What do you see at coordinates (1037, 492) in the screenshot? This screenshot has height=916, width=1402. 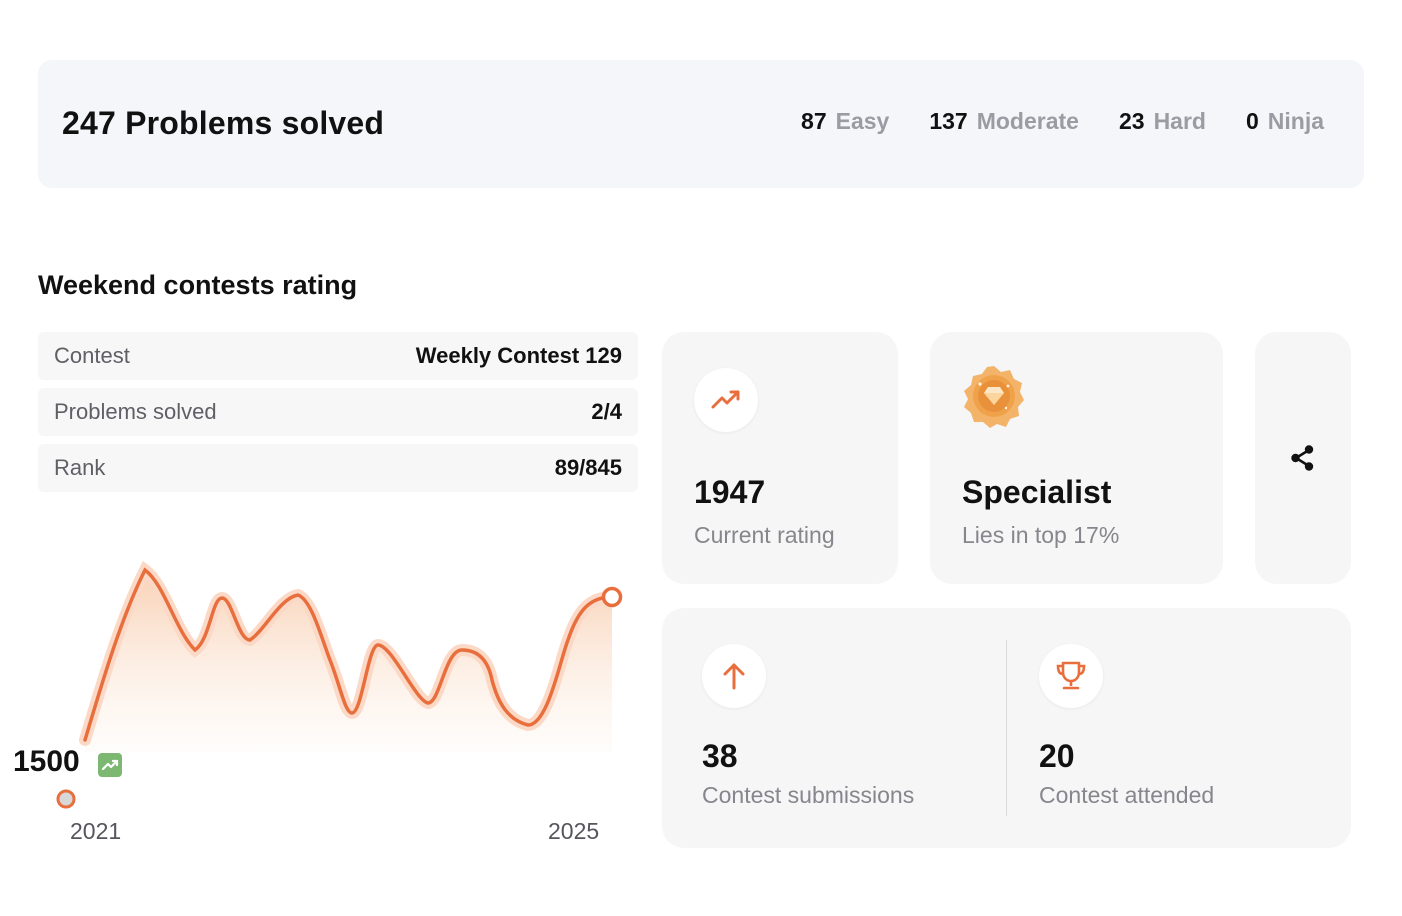 I see `specialist-title: Specialist` at bounding box center [1037, 492].